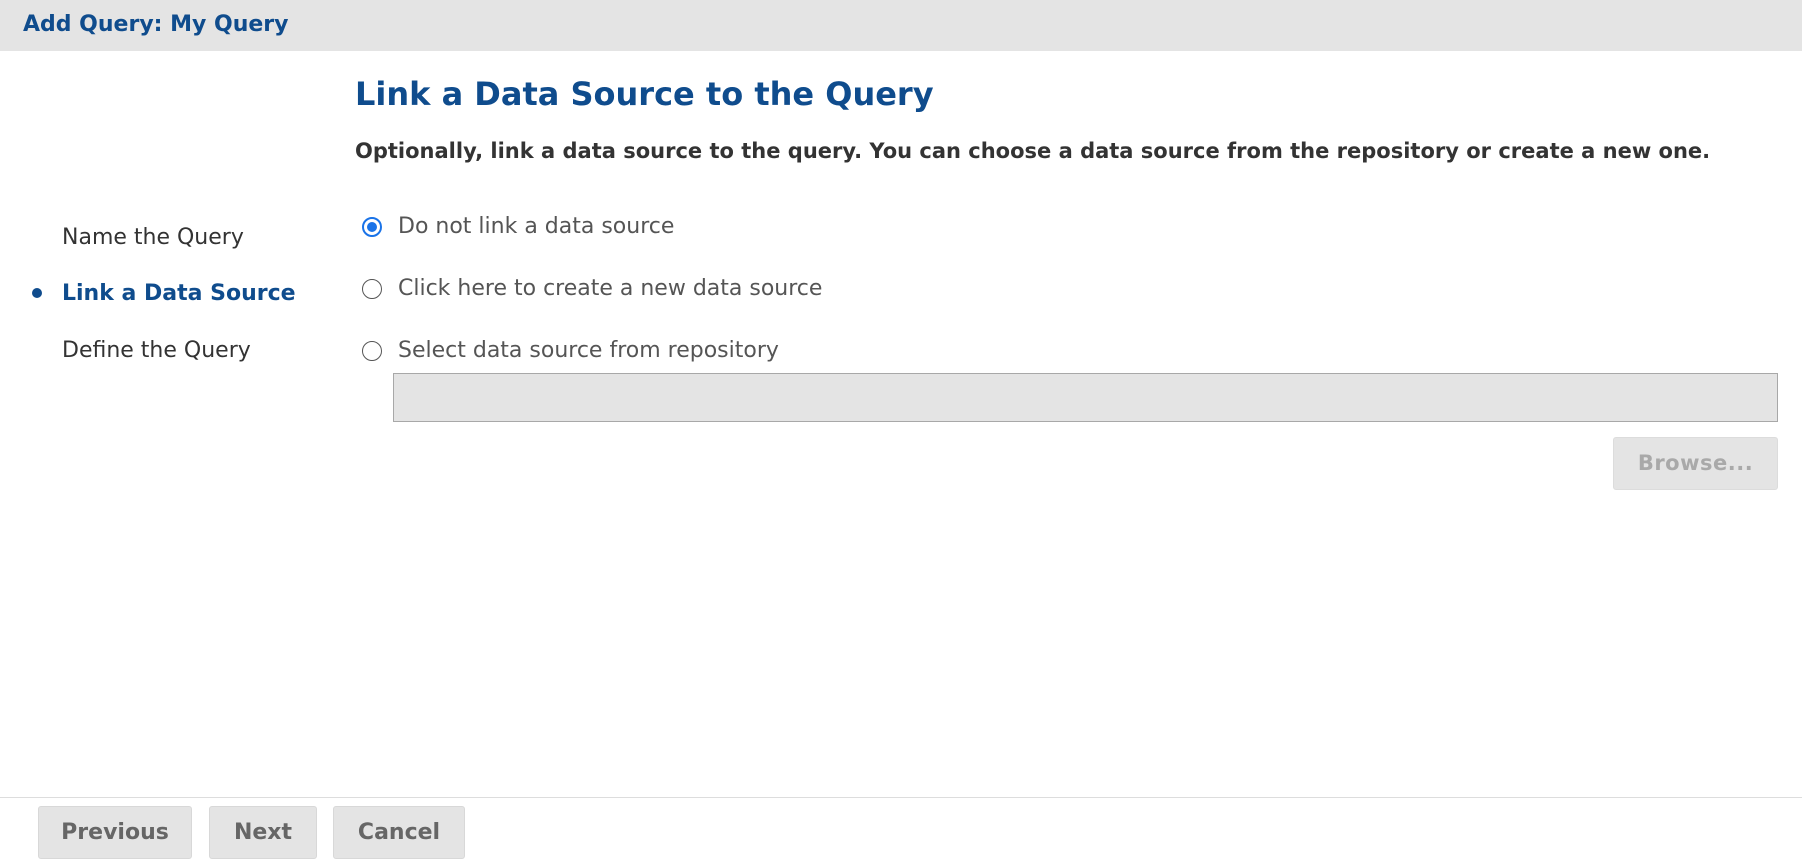 The image size is (1802, 864). I want to click on previous-button: Previous, so click(115, 832).